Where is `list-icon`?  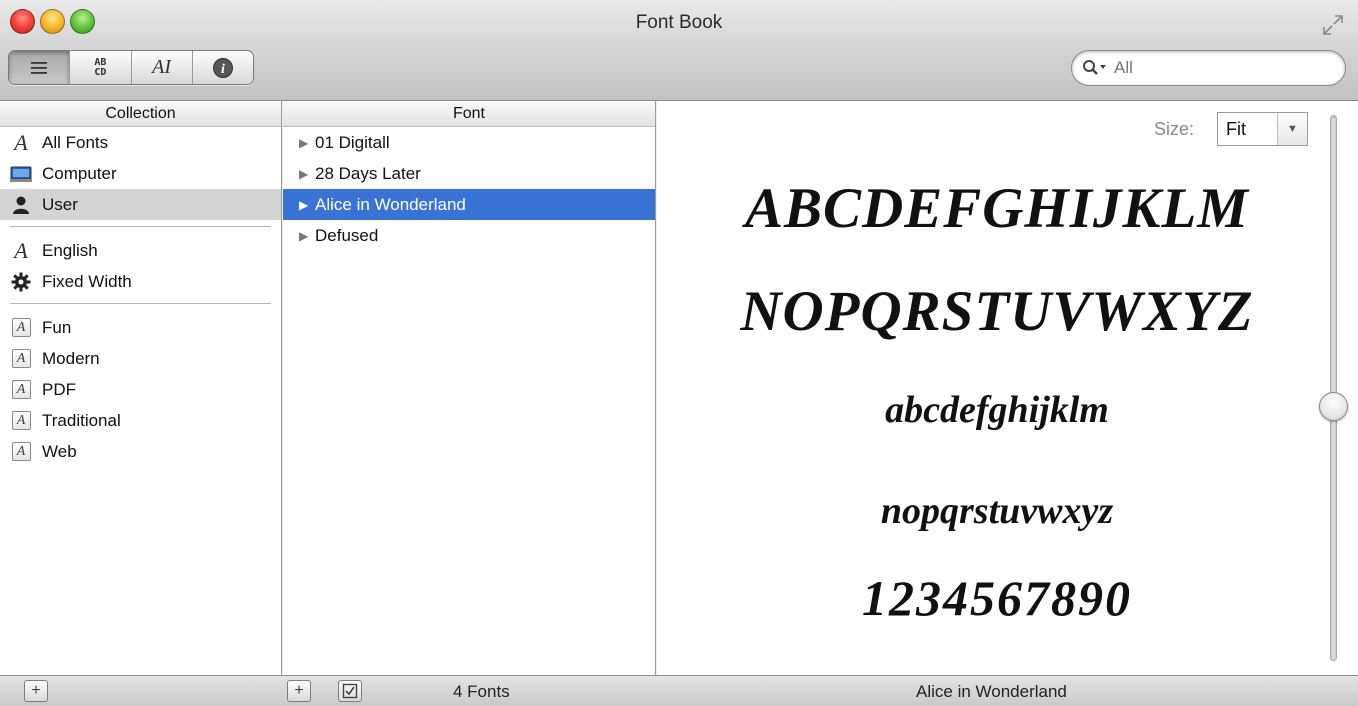 list-icon is located at coordinates (39, 67).